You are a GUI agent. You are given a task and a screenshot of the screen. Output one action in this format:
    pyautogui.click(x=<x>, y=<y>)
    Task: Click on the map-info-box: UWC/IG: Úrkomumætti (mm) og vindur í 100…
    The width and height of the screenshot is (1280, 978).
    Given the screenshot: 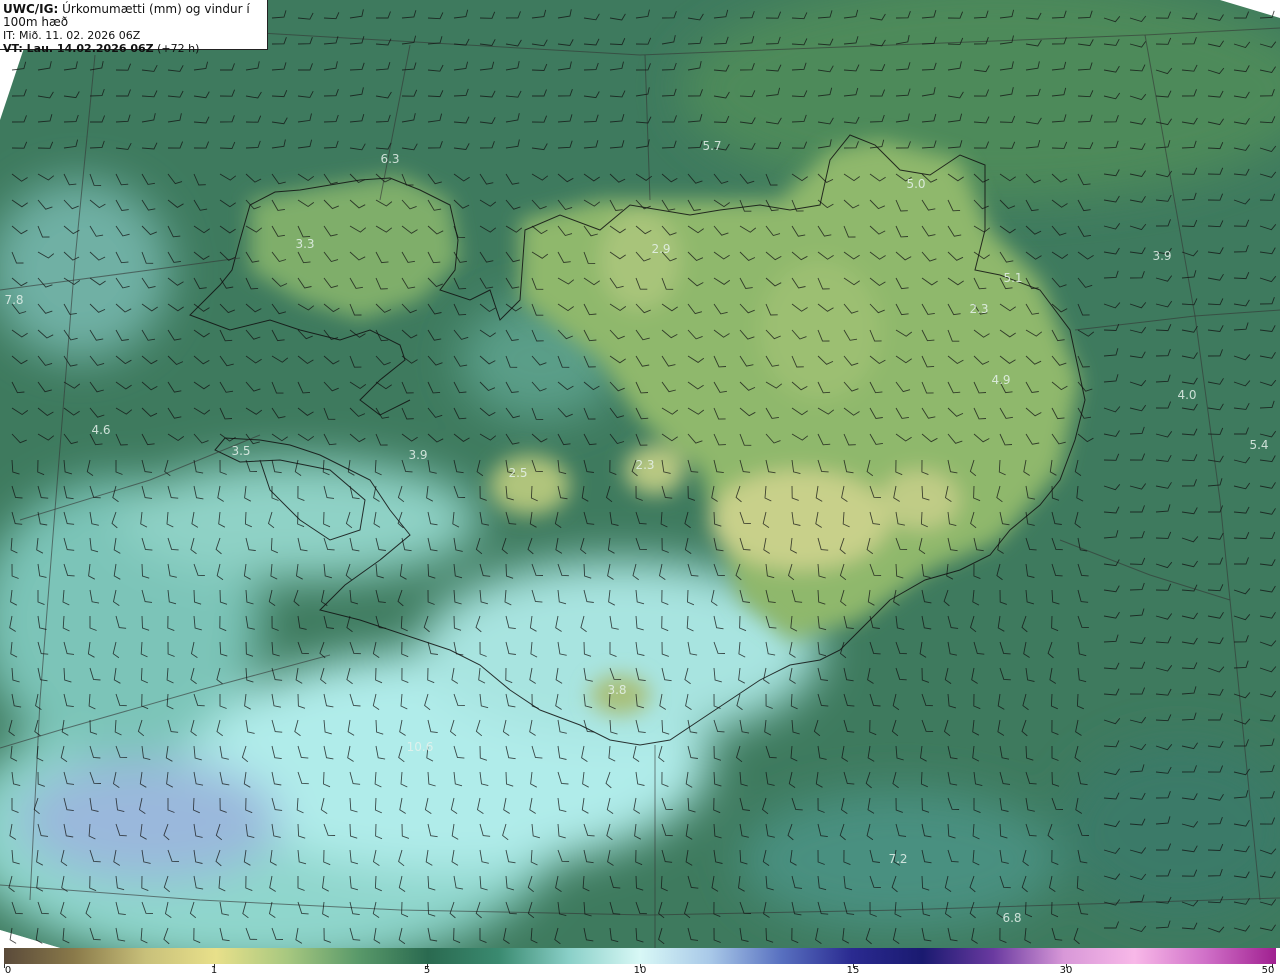 What is the action you would take?
    pyautogui.click(x=134, y=27)
    